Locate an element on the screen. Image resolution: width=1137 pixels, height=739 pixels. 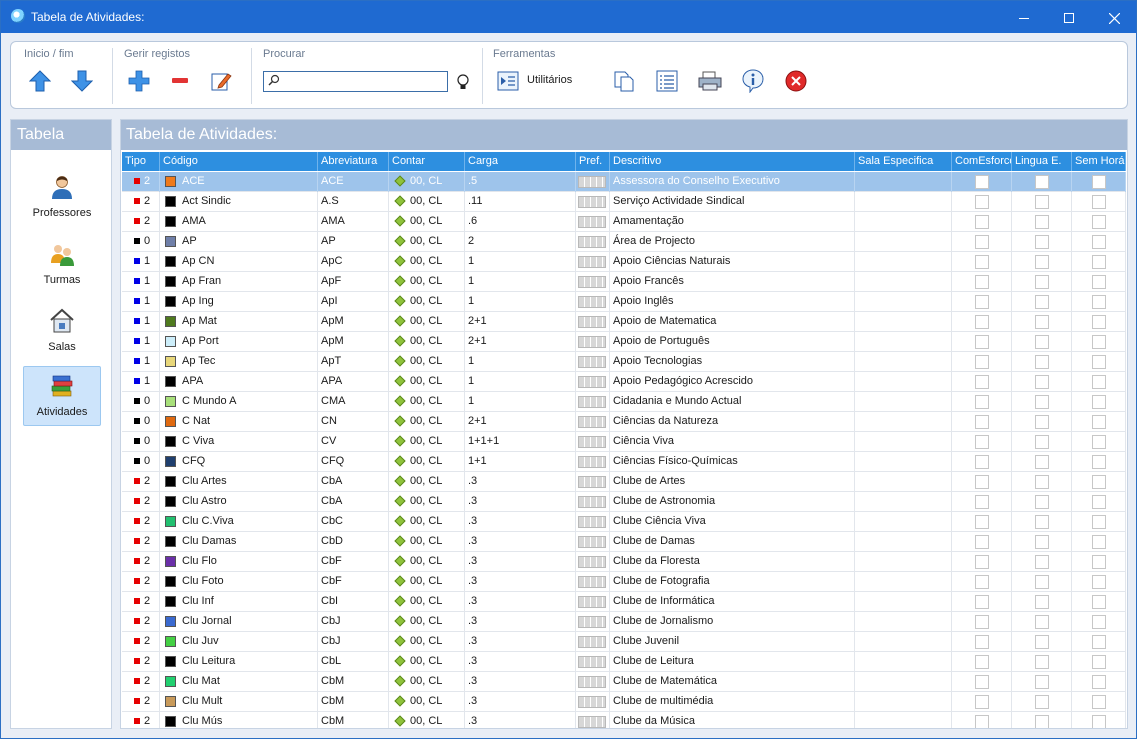
maximize-button is located at coordinates (1069, 17).